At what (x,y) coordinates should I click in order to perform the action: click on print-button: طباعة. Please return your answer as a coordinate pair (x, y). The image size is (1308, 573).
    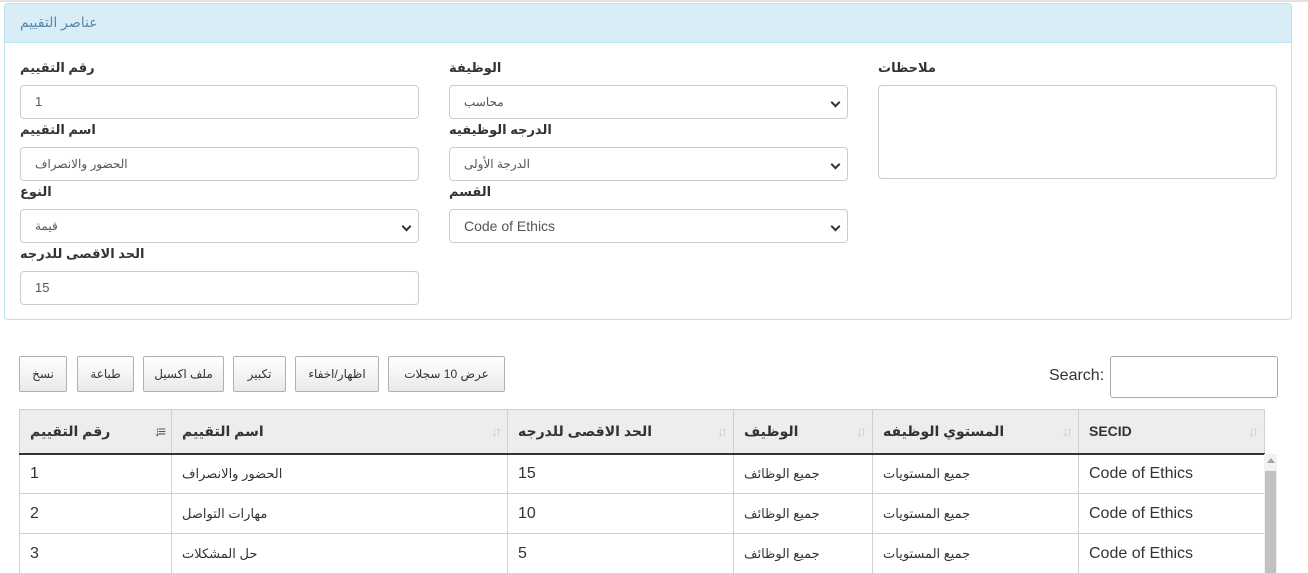
    Looking at the image, I should click on (105, 374).